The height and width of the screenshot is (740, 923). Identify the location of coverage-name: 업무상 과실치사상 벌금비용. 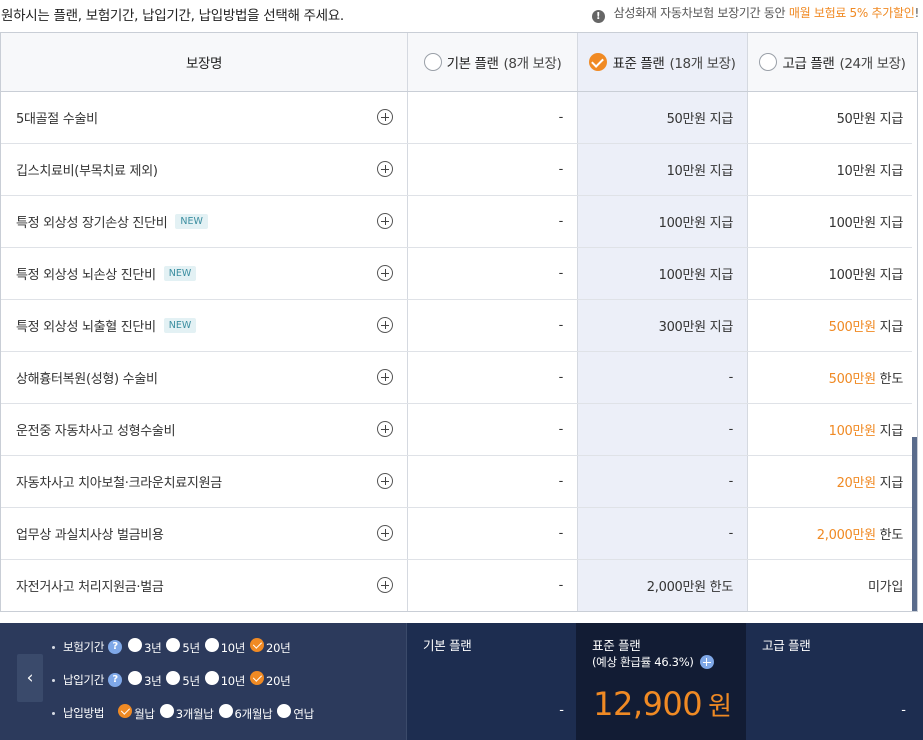
(196, 533).